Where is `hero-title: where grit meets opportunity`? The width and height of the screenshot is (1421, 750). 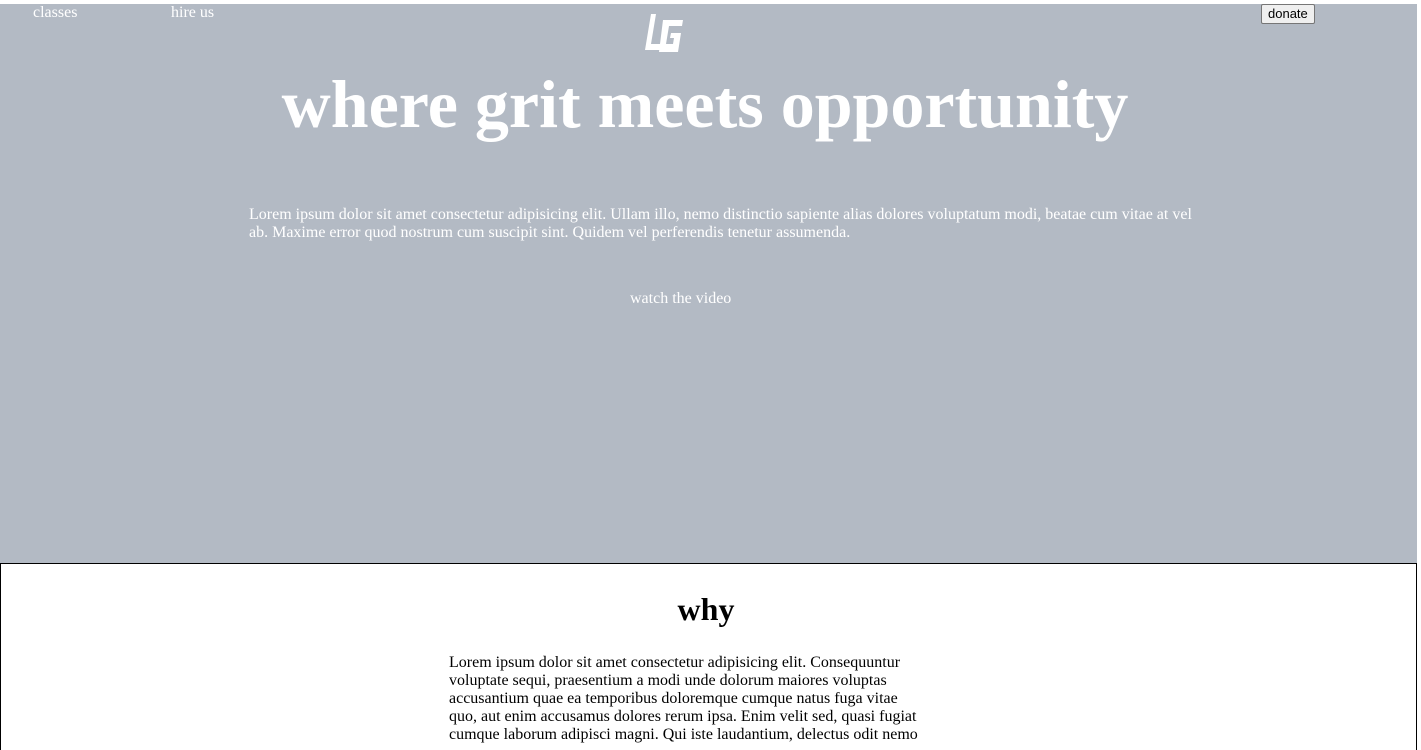 hero-title: where grit meets opportunity is located at coordinates (705, 104).